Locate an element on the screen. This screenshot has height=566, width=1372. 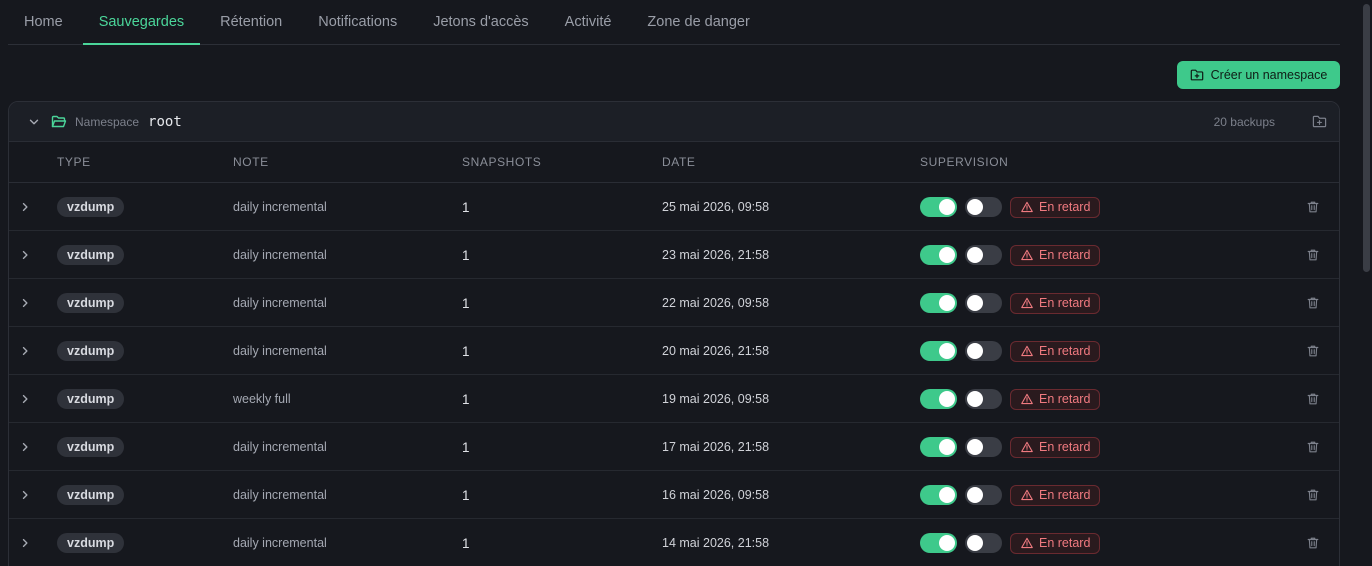
tab-access-tokens: Jetons d'accès is located at coordinates (480, 22).